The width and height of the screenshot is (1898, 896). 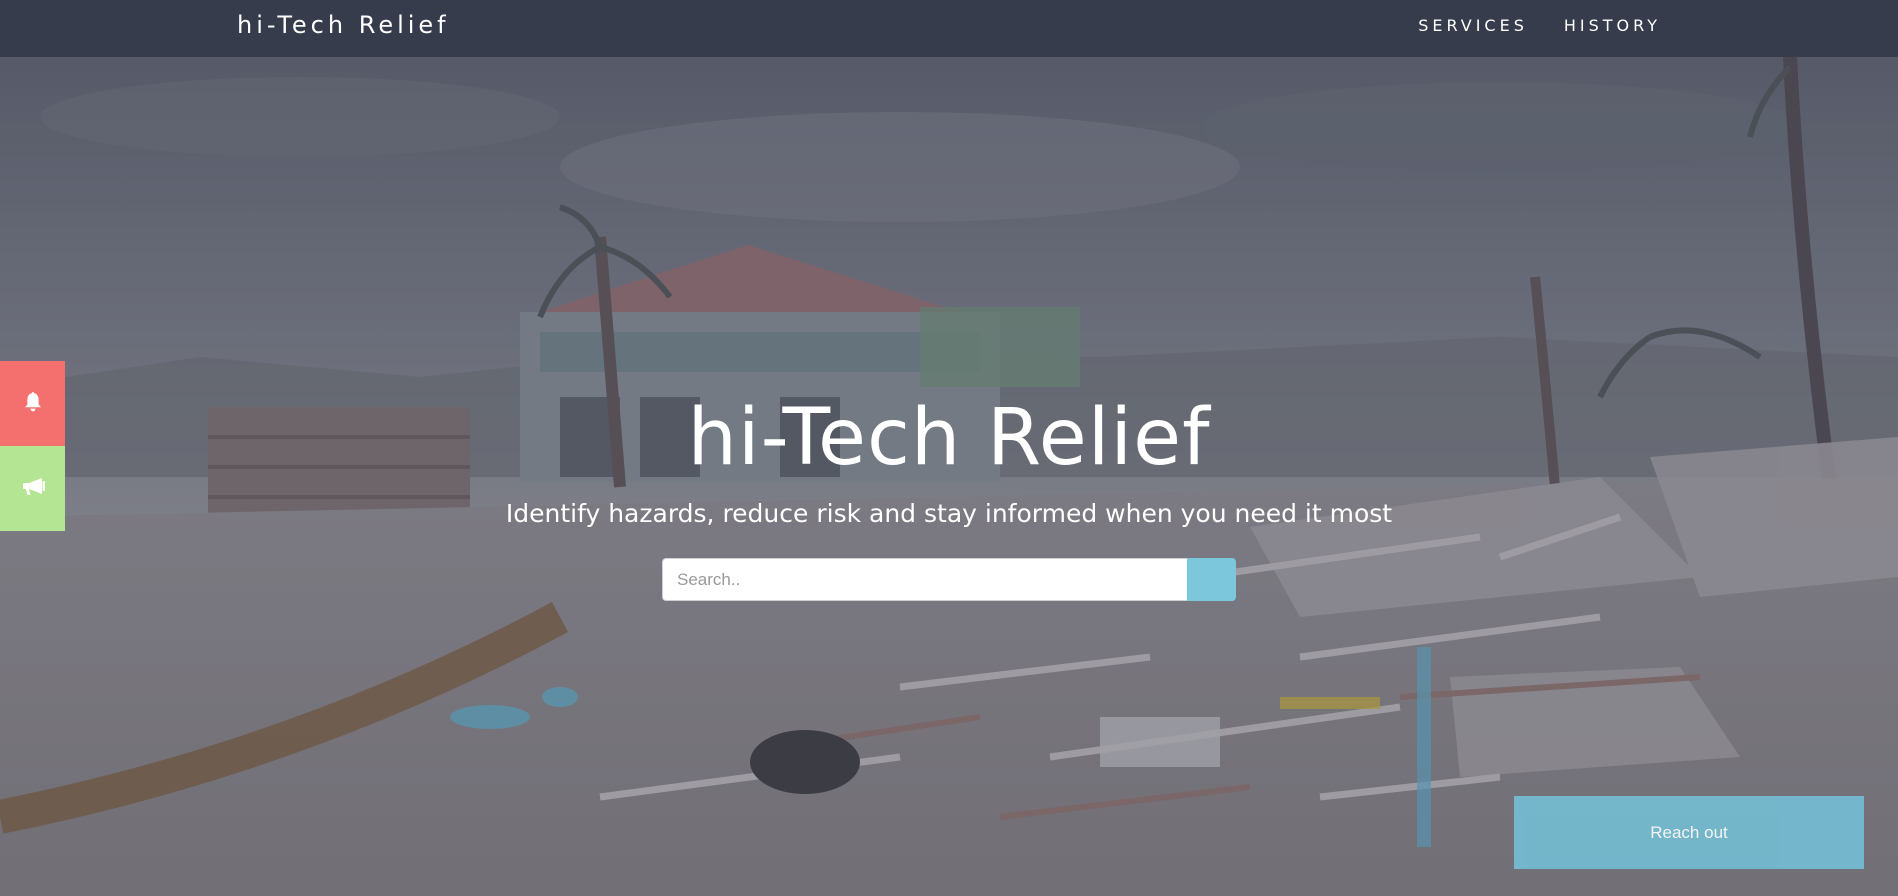 I want to click on search-bar, so click(x=949, y=579).